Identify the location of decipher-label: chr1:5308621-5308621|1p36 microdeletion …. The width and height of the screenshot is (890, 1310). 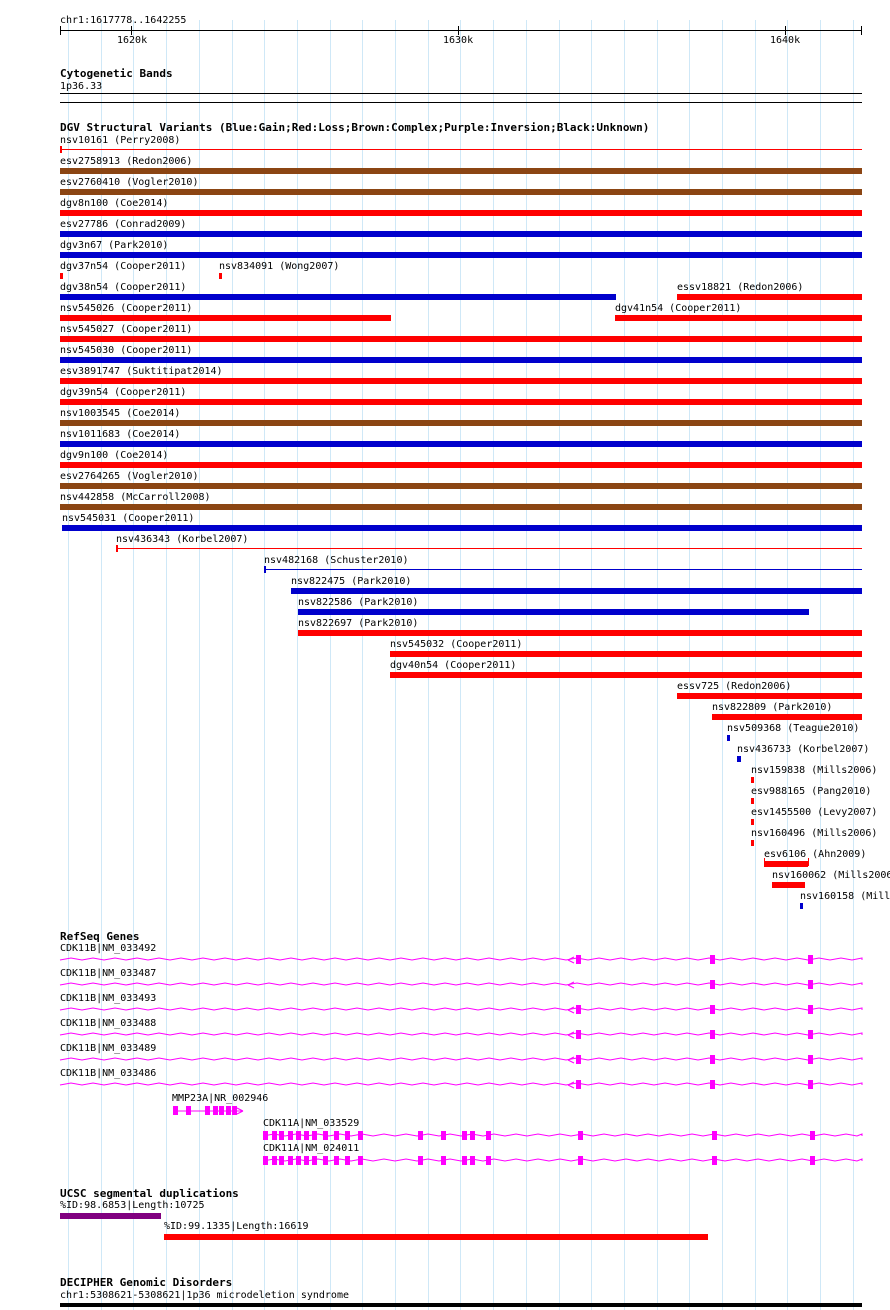
(204, 1295).